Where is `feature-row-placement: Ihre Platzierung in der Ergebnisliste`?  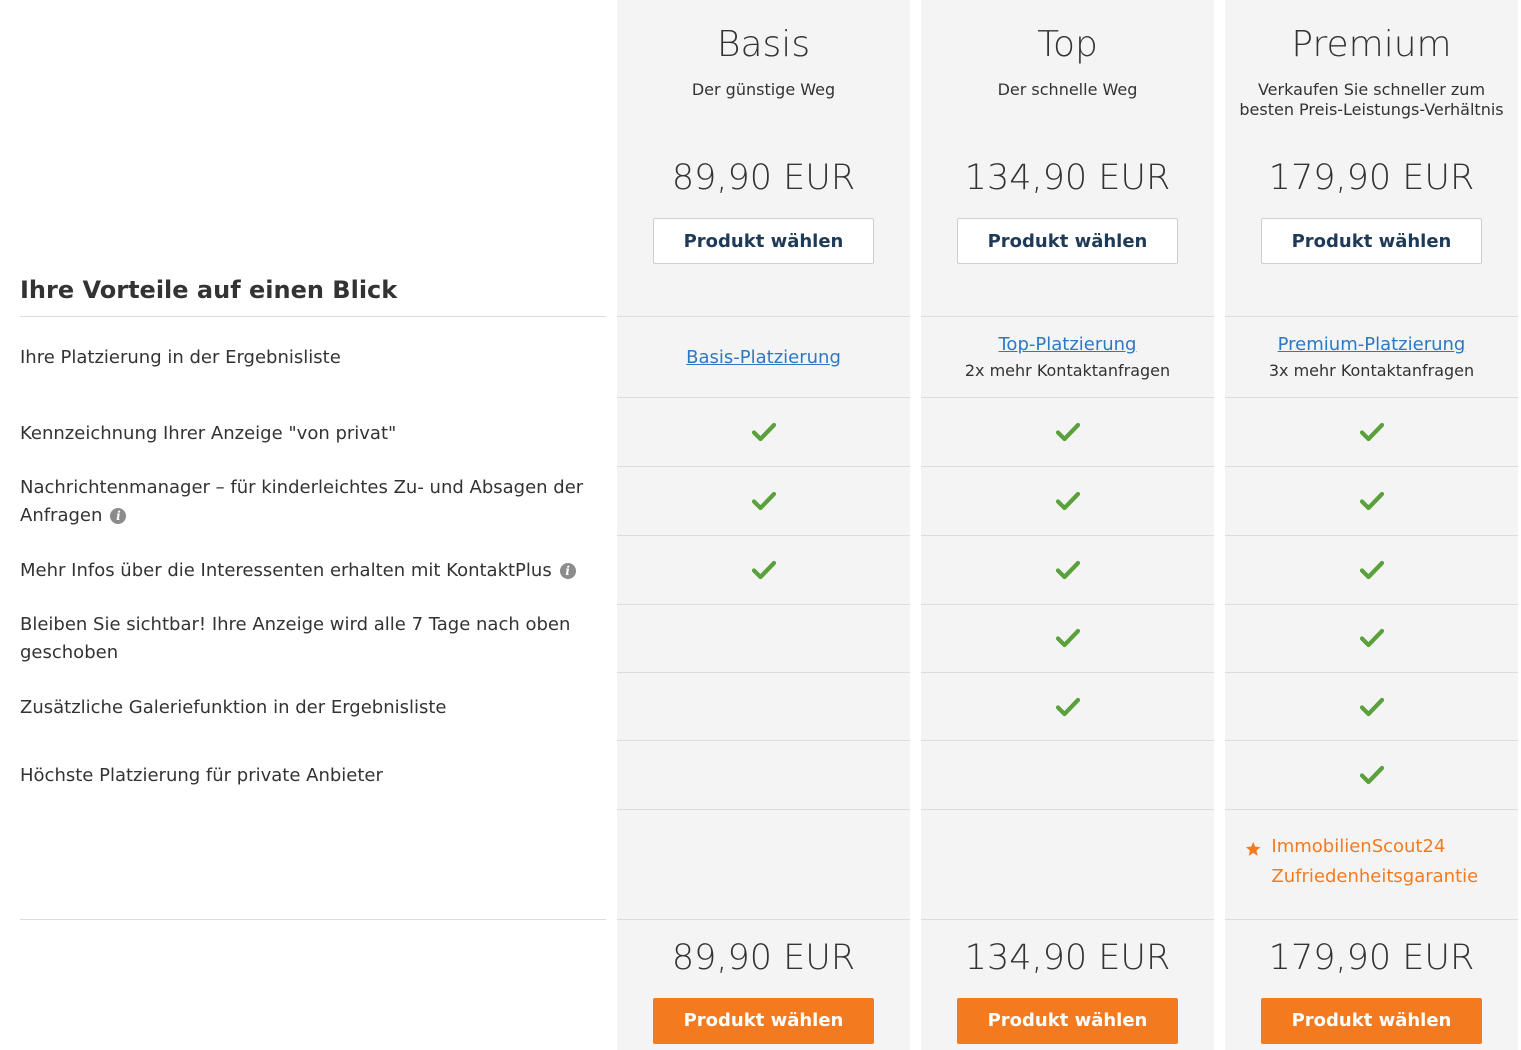
feature-row-placement: Ihre Platzierung in der Ergebnisliste is located at coordinates (305, 358).